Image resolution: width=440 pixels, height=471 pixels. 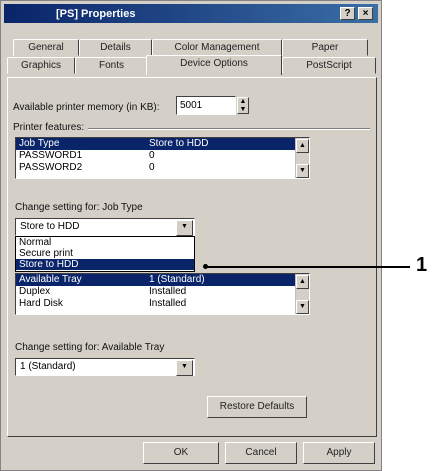 What do you see at coordinates (48, 366) in the screenshot?
I see `tray-combo-value: 1 (Standard)` at bounding box center [48, 366].